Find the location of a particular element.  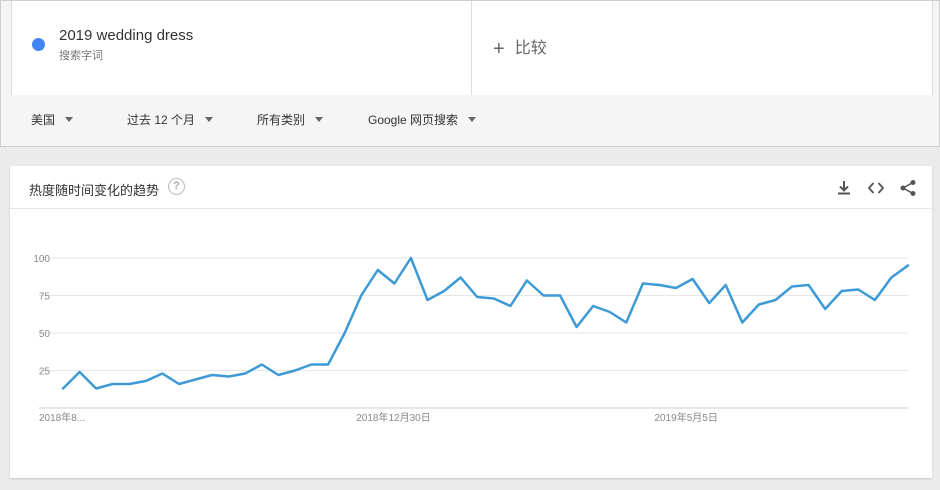

panel-header: 热度随时间变化的趋势 ? is located at coordinates (471, 187).